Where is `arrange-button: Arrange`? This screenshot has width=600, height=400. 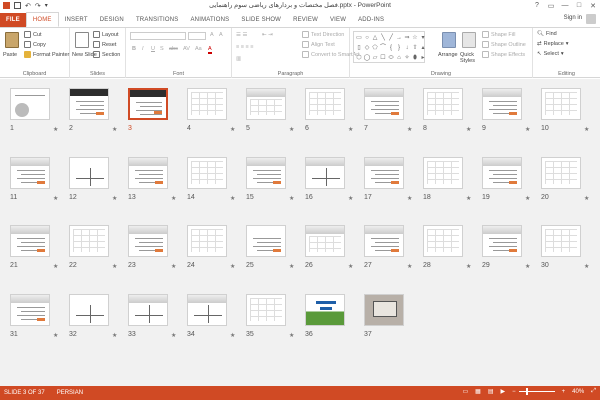
arrange-button: Arrange is located at coordinates (448, 55).